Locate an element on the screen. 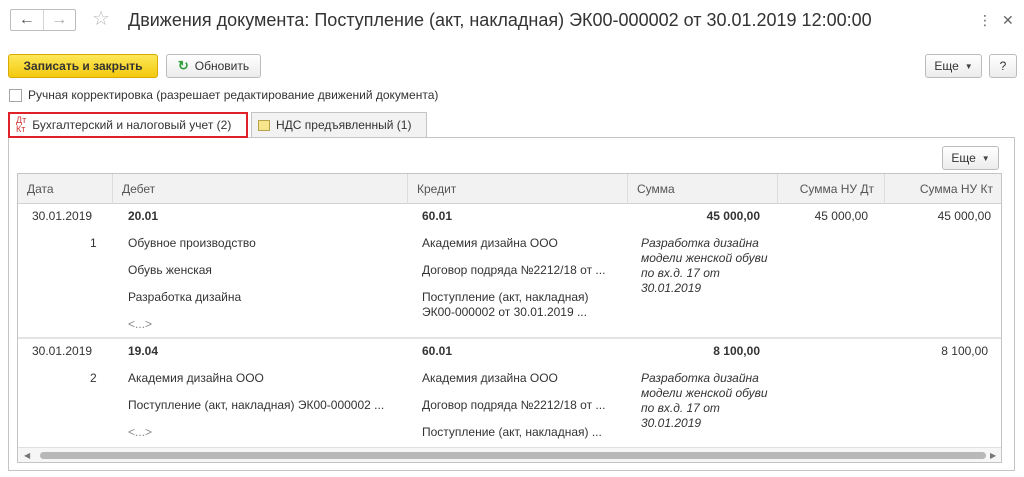  help-label: ? is located at coordinates (1003, 66).